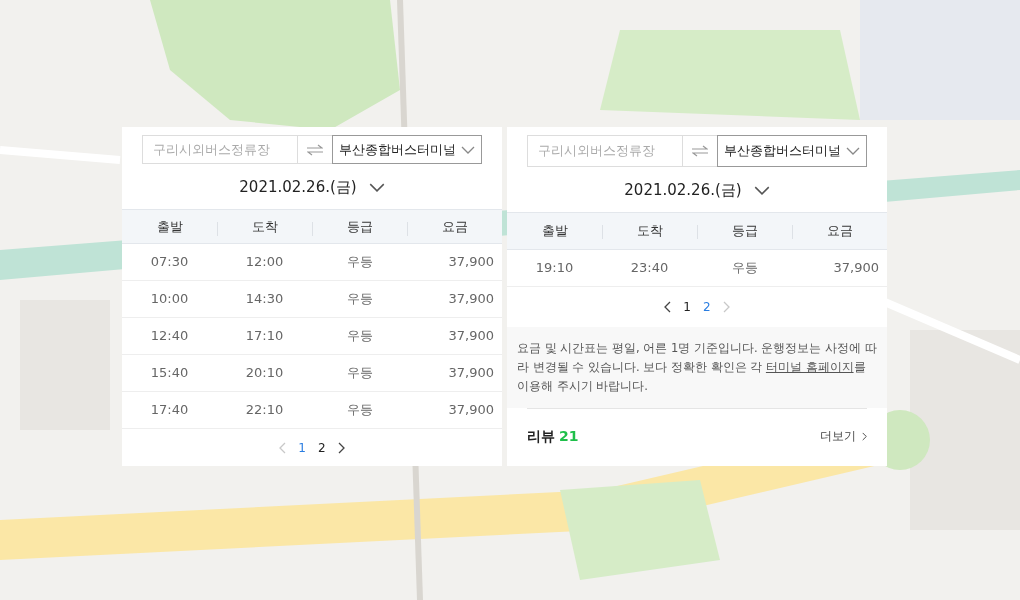 This screenshot has width=1020, height=600. What do you see at coordinates (697, 268) in the screenshot?
I see `schedule-row: 19:10 23:40 우등 37,900` at bounding box center [697, 268].